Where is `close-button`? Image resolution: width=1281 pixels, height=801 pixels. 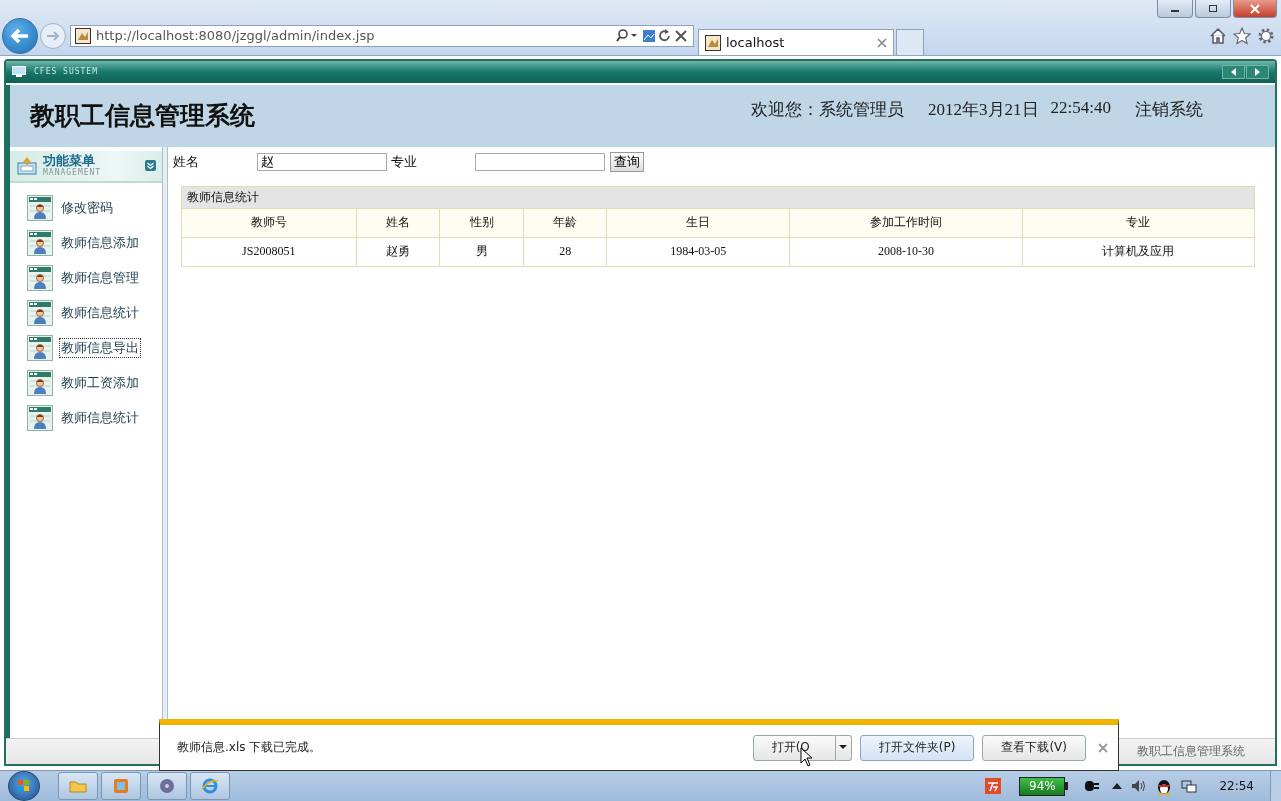
close-button is located at coordinates (1255, 9).